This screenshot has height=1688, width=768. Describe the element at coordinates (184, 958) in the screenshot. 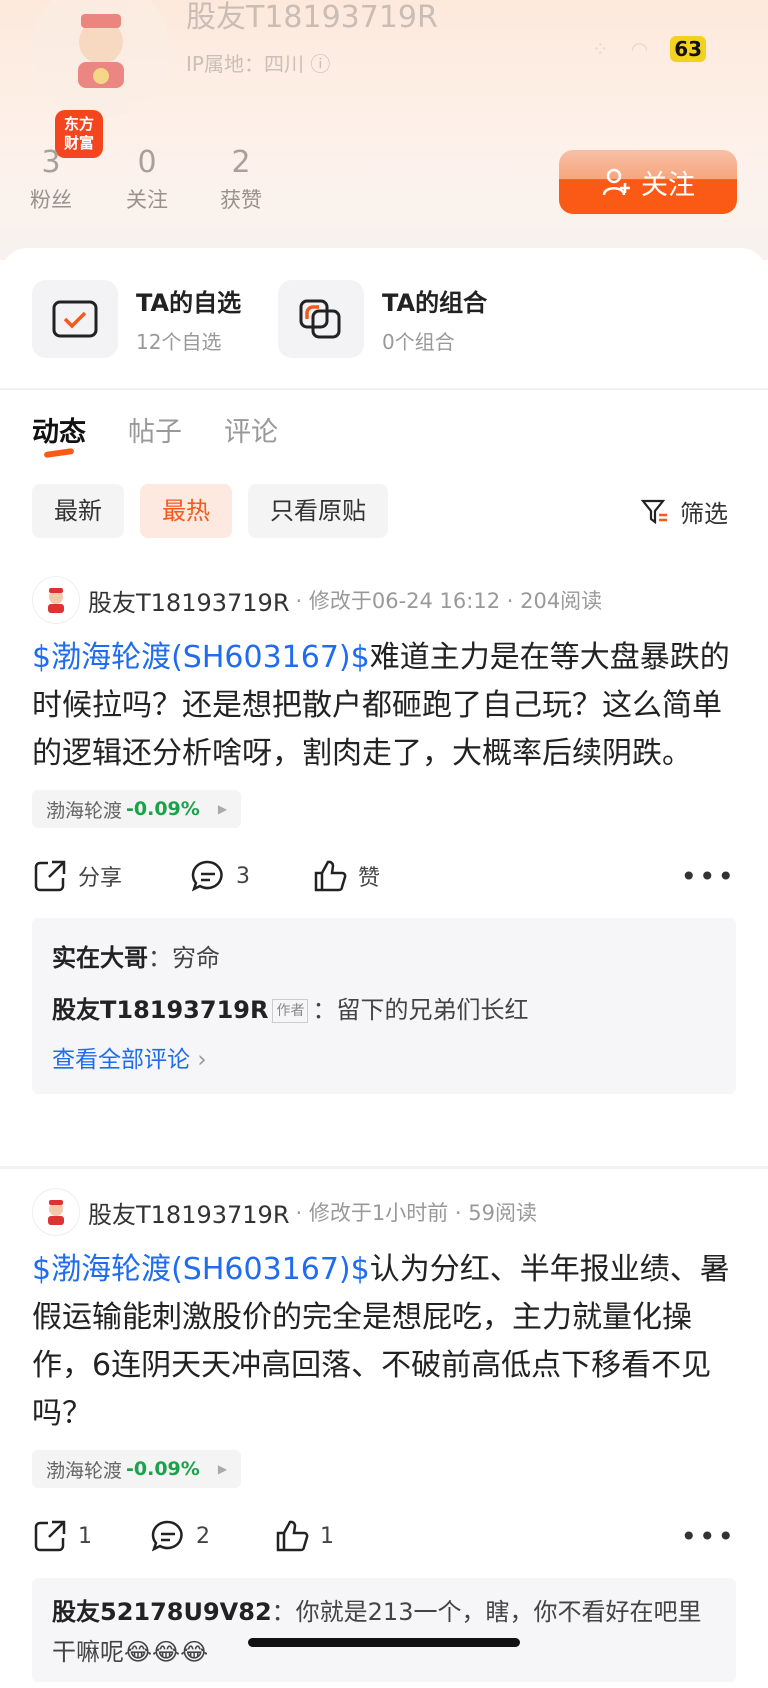

I see `comment-text: ：穷命` at that location.